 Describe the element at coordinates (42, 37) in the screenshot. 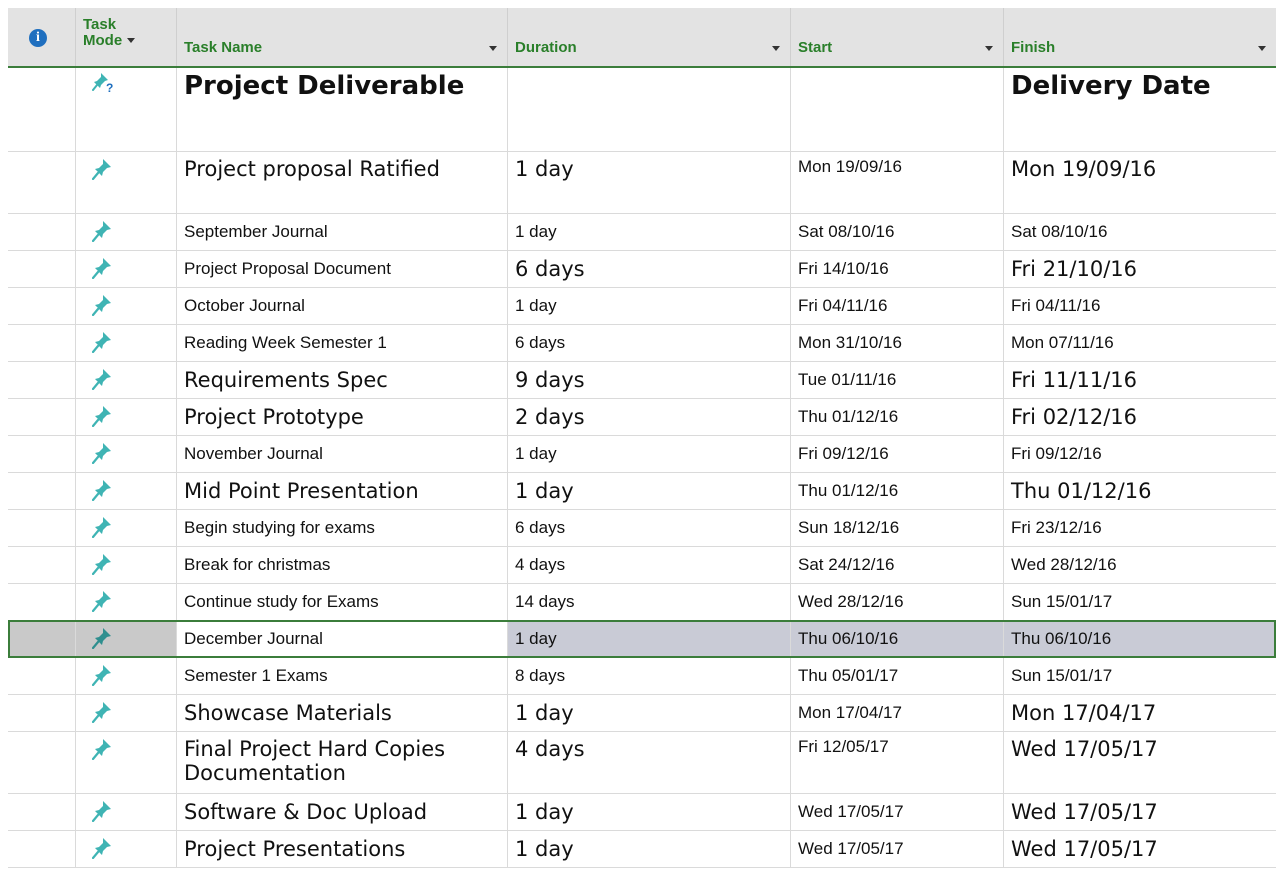

I see `header-indicators: i` at that location.